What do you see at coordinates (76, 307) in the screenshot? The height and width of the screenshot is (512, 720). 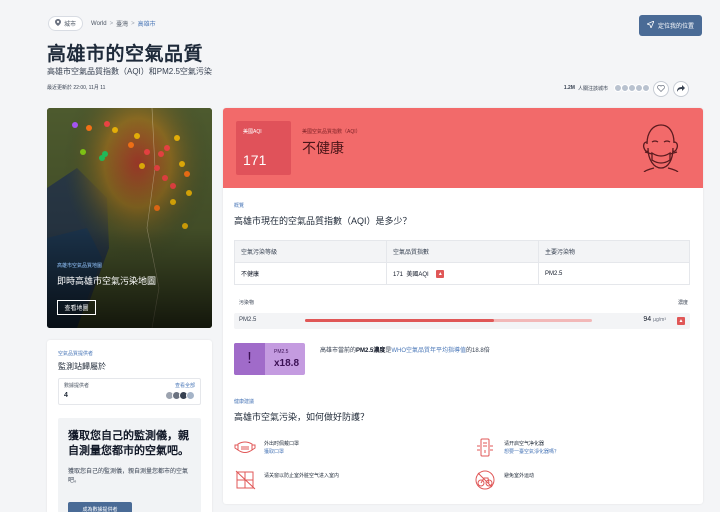 I see `view-map-button: 查看地圖` at bounding box center [76, 307].